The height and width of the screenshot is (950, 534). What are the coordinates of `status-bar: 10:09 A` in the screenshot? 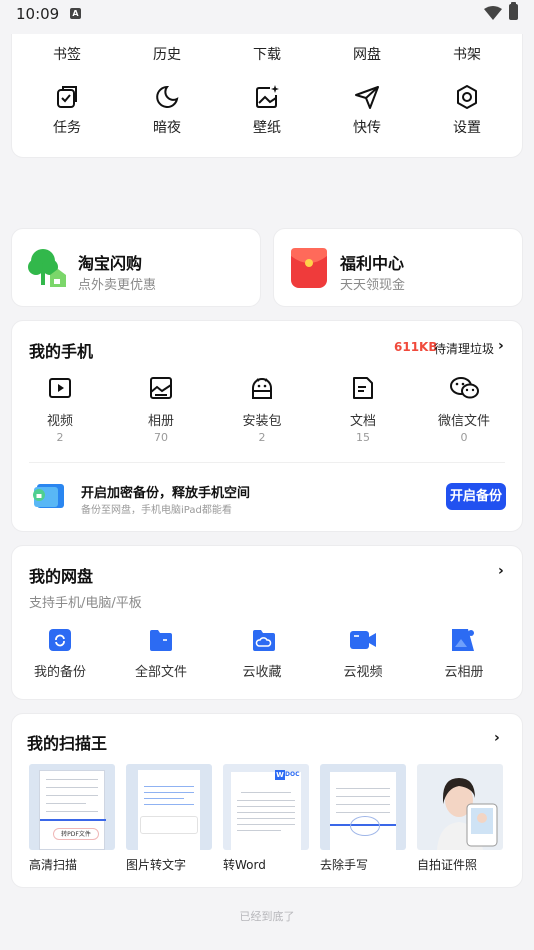 It's located at (267, 14).